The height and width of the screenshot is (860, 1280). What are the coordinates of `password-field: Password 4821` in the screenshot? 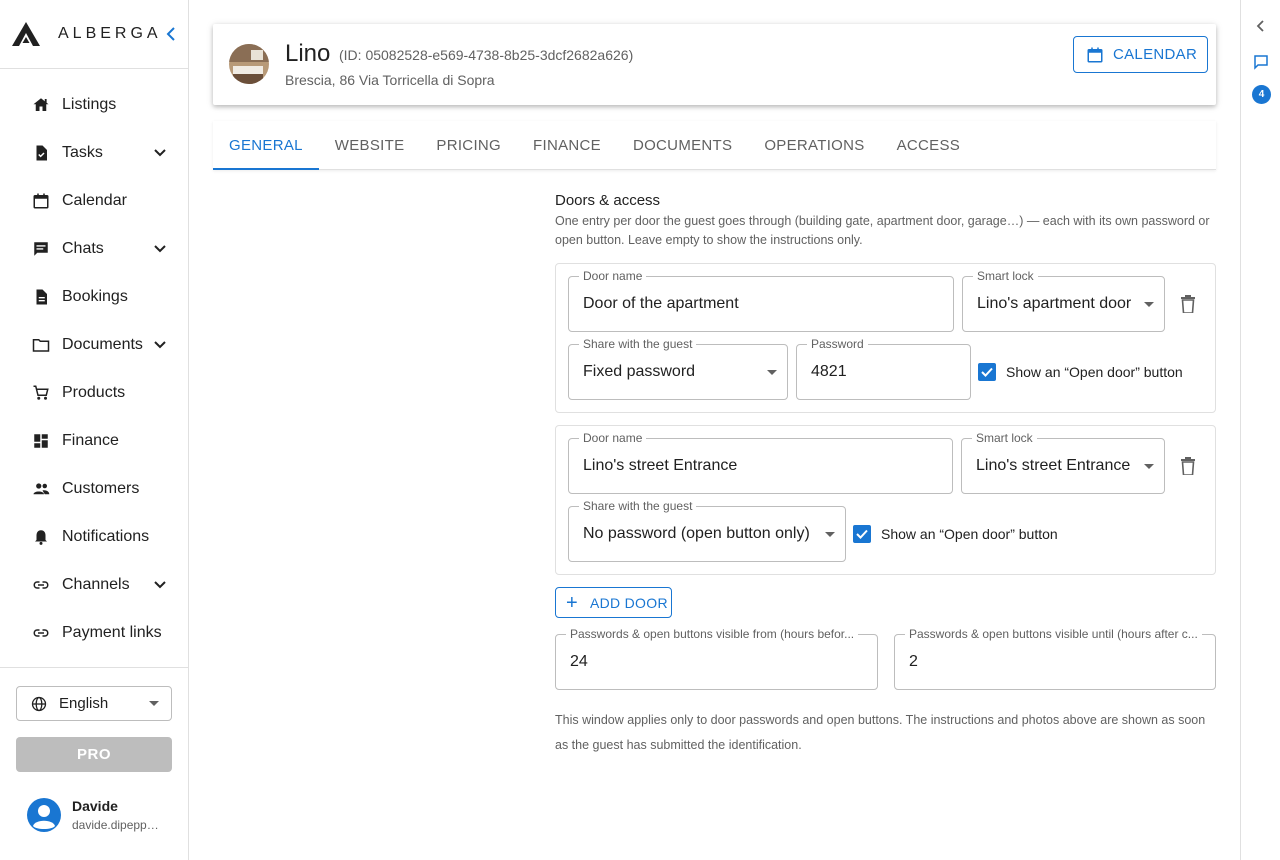 It's located at (883, 368).